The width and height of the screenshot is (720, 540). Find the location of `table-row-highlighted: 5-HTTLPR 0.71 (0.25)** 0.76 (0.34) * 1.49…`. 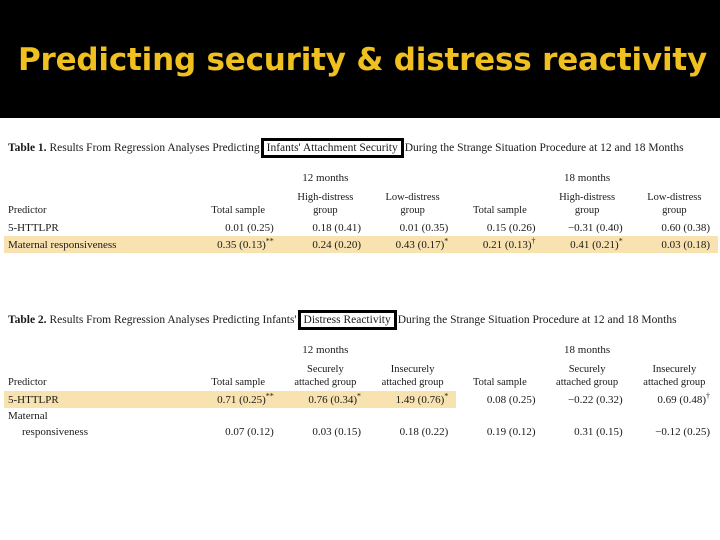

table-row-highlighted: 5-HTTLPR 0.71 (0.25)** 0.76 (0.34) * 1.49… is located at coordinates (361, 399).